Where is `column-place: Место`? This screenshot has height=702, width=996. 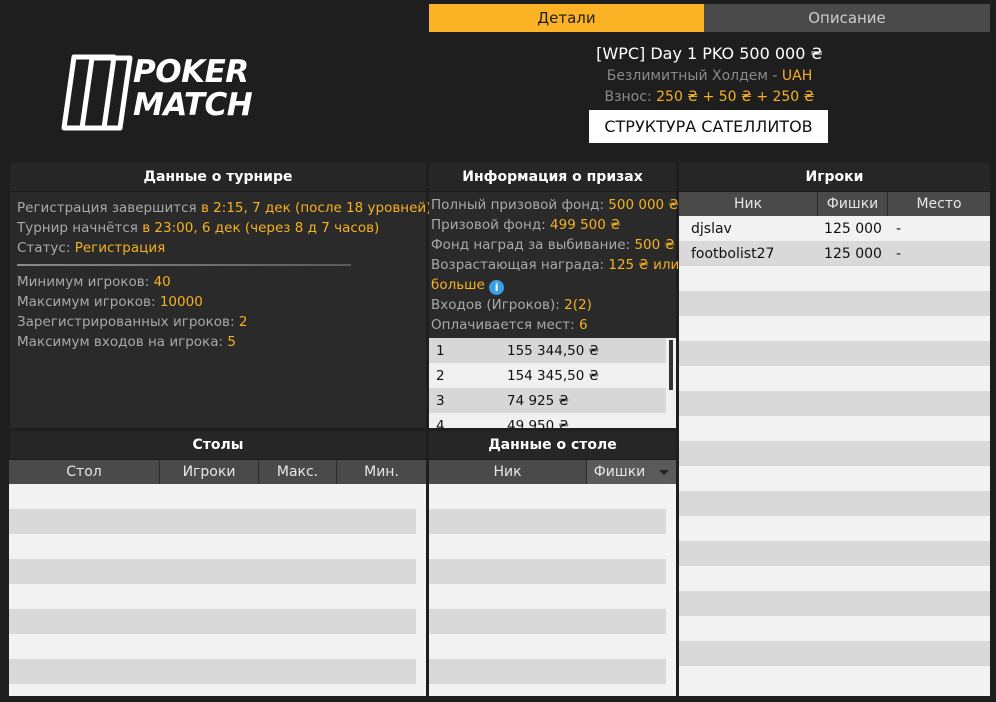 column-place: Место is located at coordinates (939, 204).